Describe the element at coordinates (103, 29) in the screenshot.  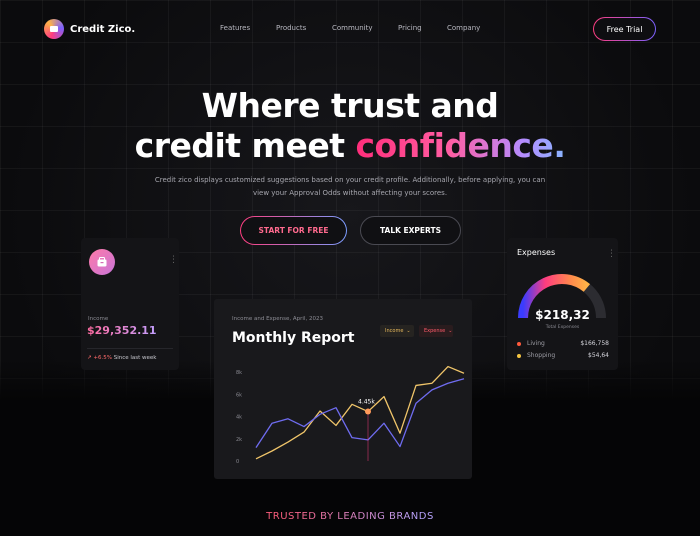
I see `brand-name: Credit Zico.` at that location.